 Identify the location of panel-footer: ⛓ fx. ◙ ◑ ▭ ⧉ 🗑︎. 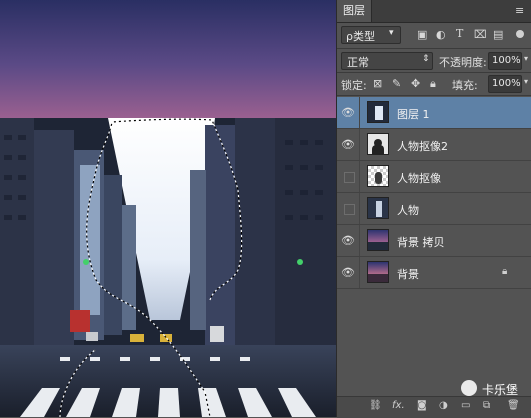
(434, 407).